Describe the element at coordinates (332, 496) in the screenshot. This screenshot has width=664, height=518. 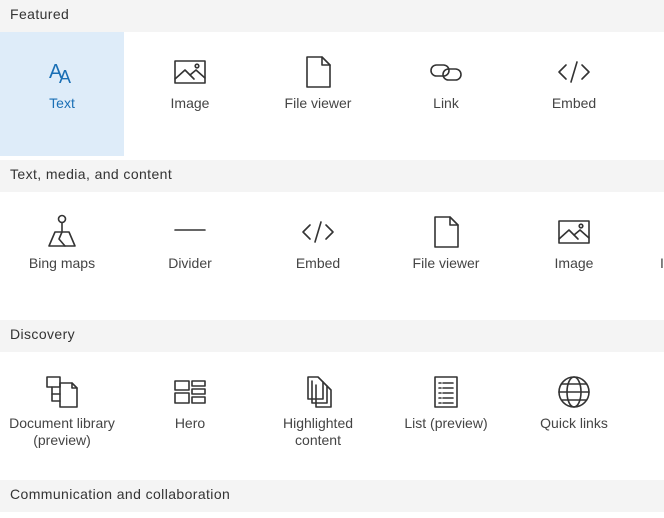
I see `section-header-communication: Communication and collaboration` at that location.